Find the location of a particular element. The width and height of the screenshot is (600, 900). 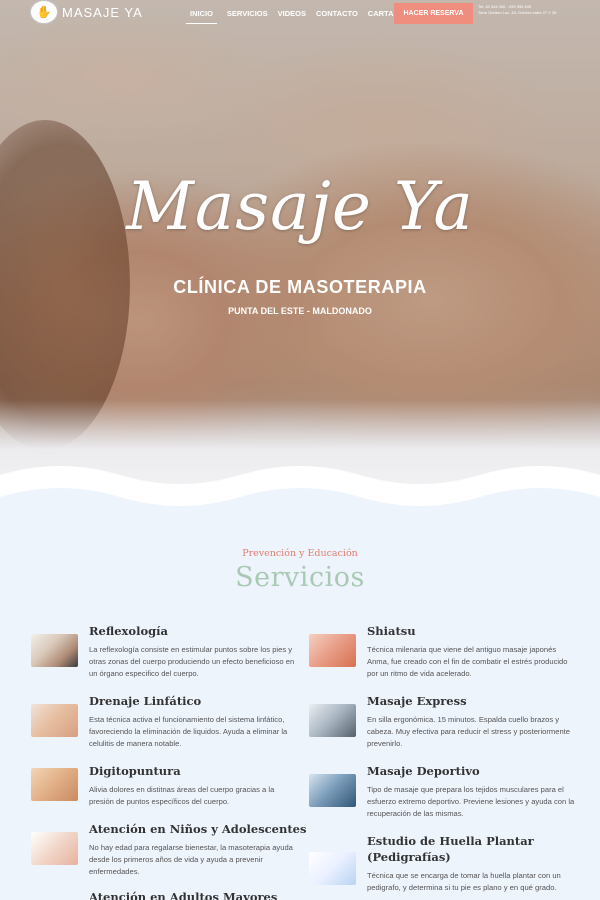

nav-item-inicio: INICIO is located at coordinates (201, 16).